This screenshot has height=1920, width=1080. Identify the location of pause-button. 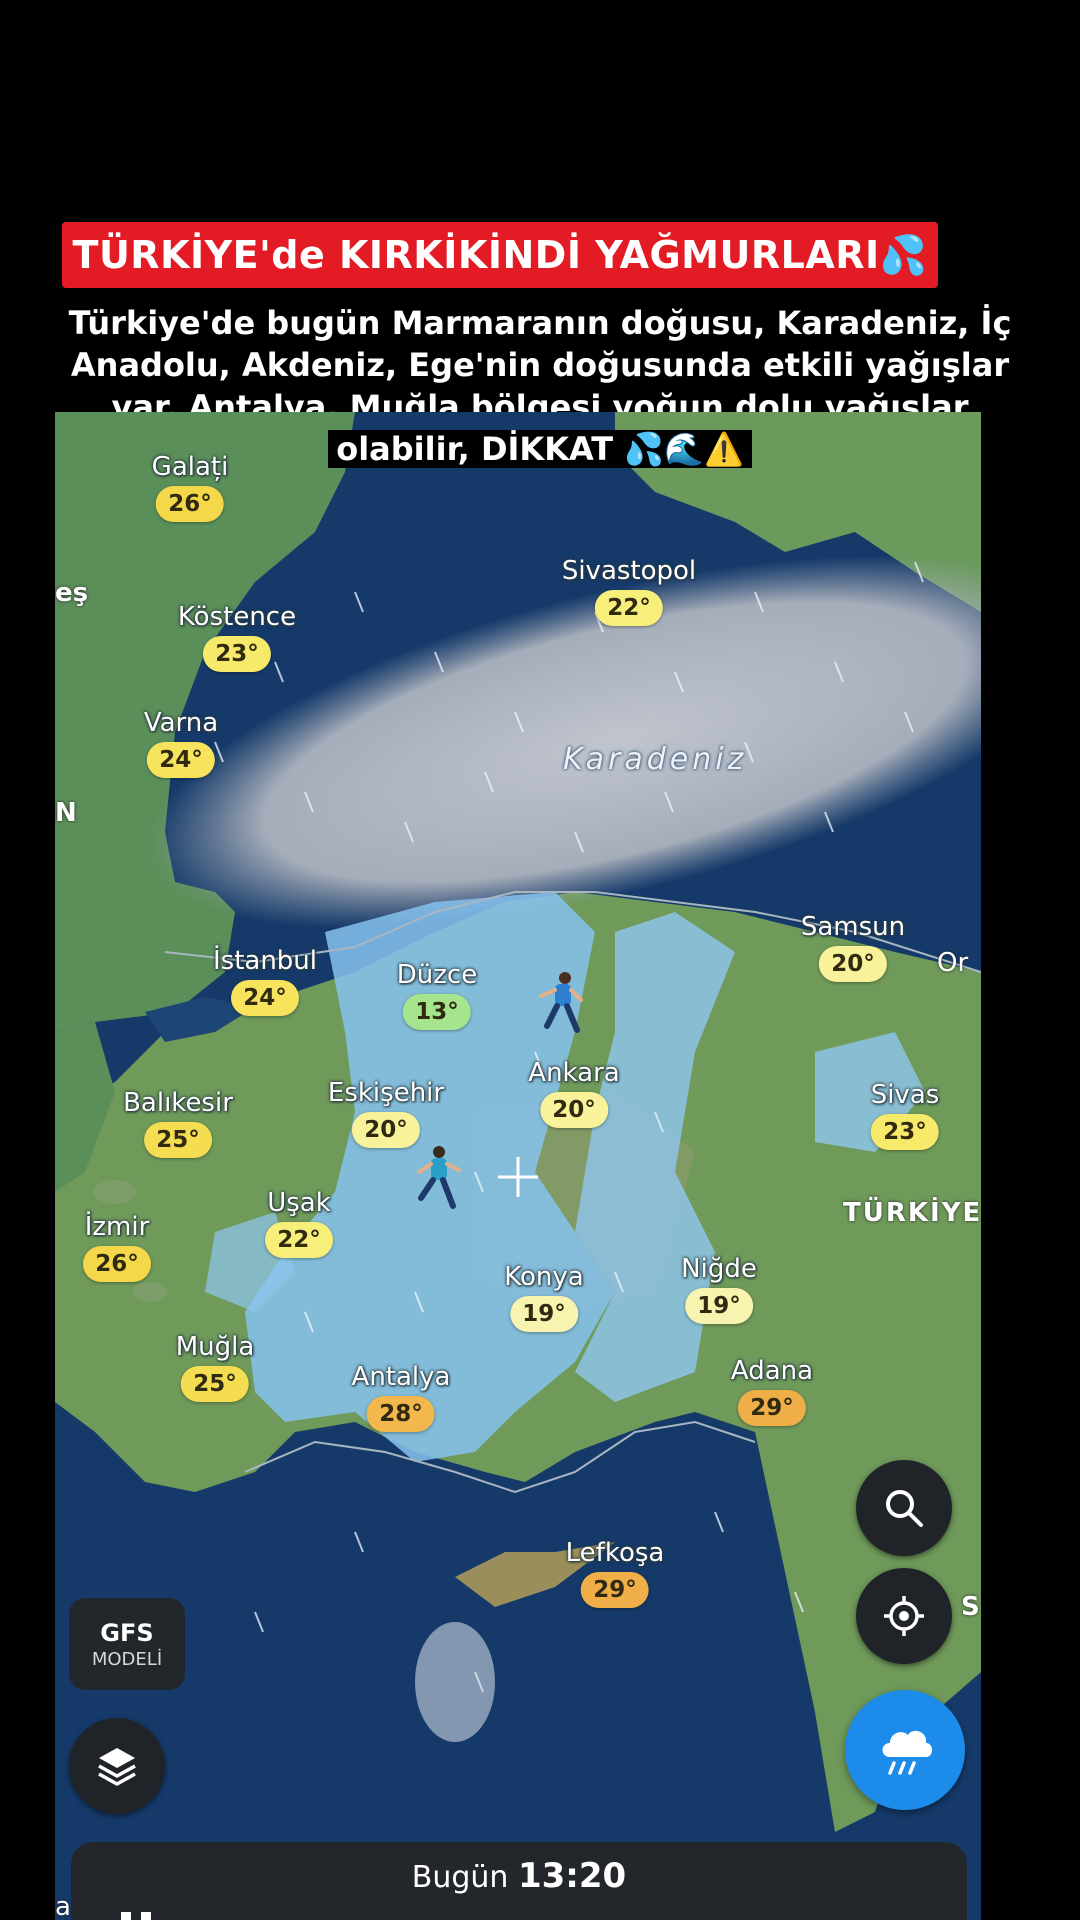
(137, 1916).